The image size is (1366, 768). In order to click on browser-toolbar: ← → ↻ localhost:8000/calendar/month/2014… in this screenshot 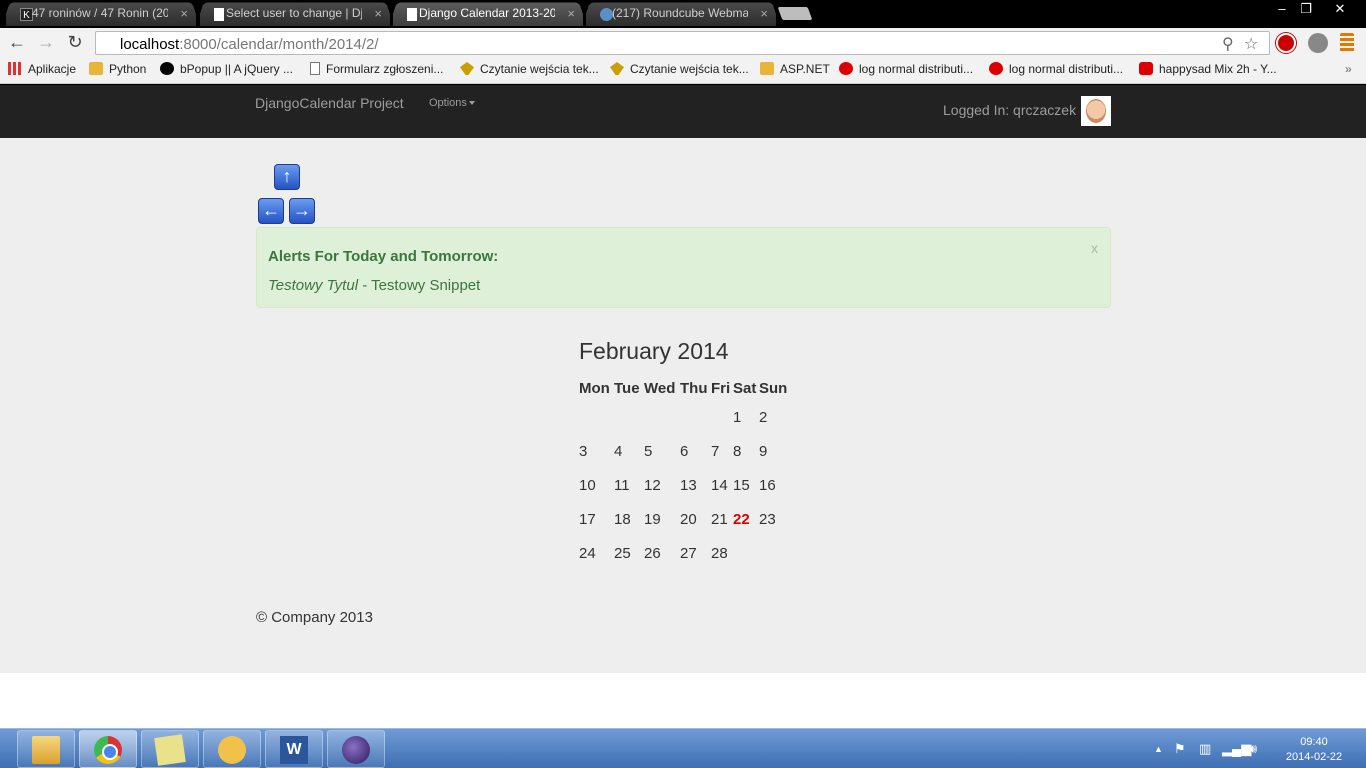, I will do `click(683, 43)`.